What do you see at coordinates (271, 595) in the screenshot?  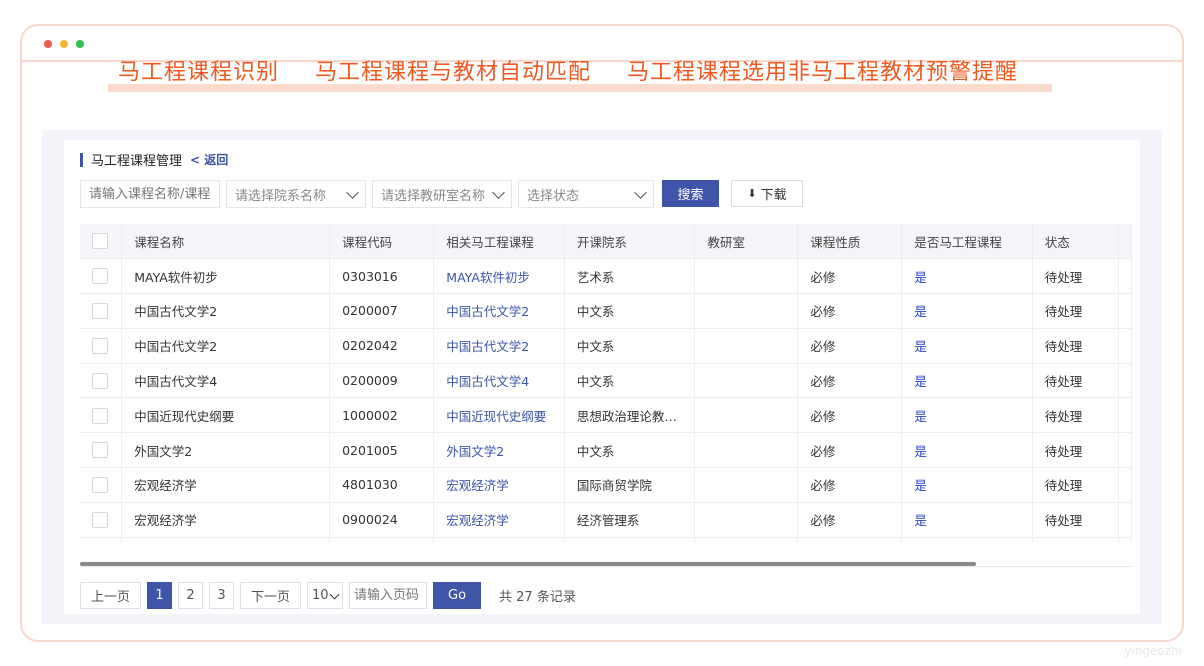 I see `next-page-button: 下一页` at bounding box center [271, 595].